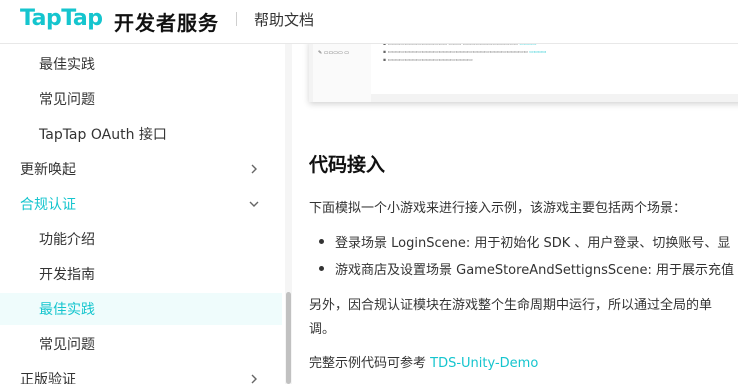  Describe the element at coordinates (347, 165) in the screenshot. I see `section-heading: 代码接入` at that location.